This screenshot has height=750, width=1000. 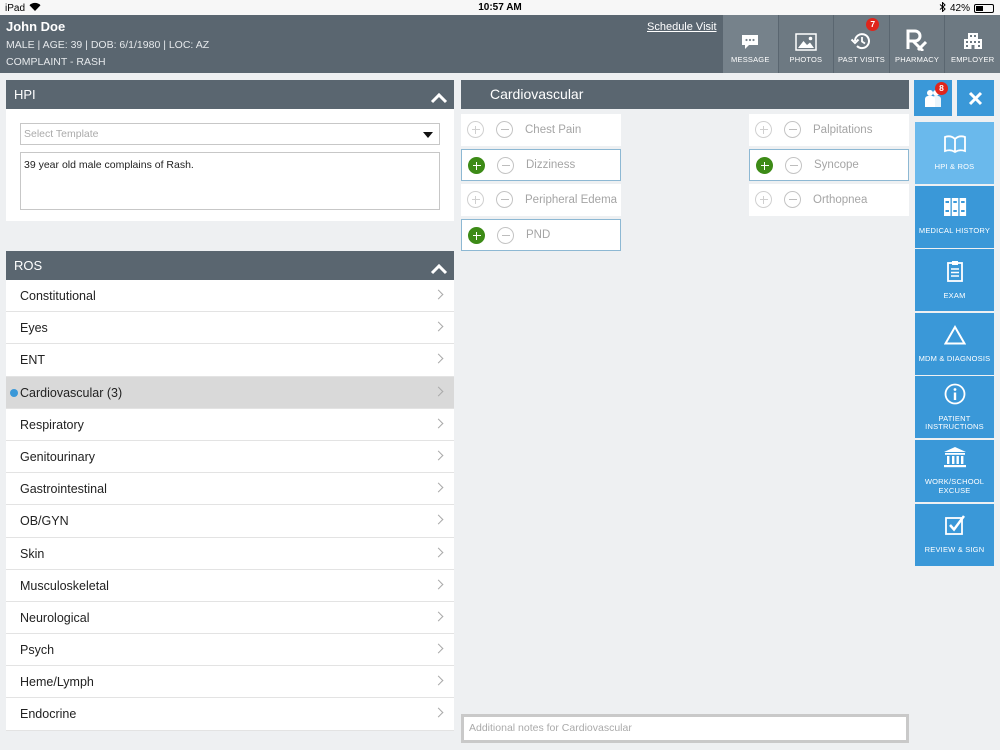 What do you see at coordinates (984, 8) in the screenshot?
I see `battery-icon` at bounding box center [984, 8].